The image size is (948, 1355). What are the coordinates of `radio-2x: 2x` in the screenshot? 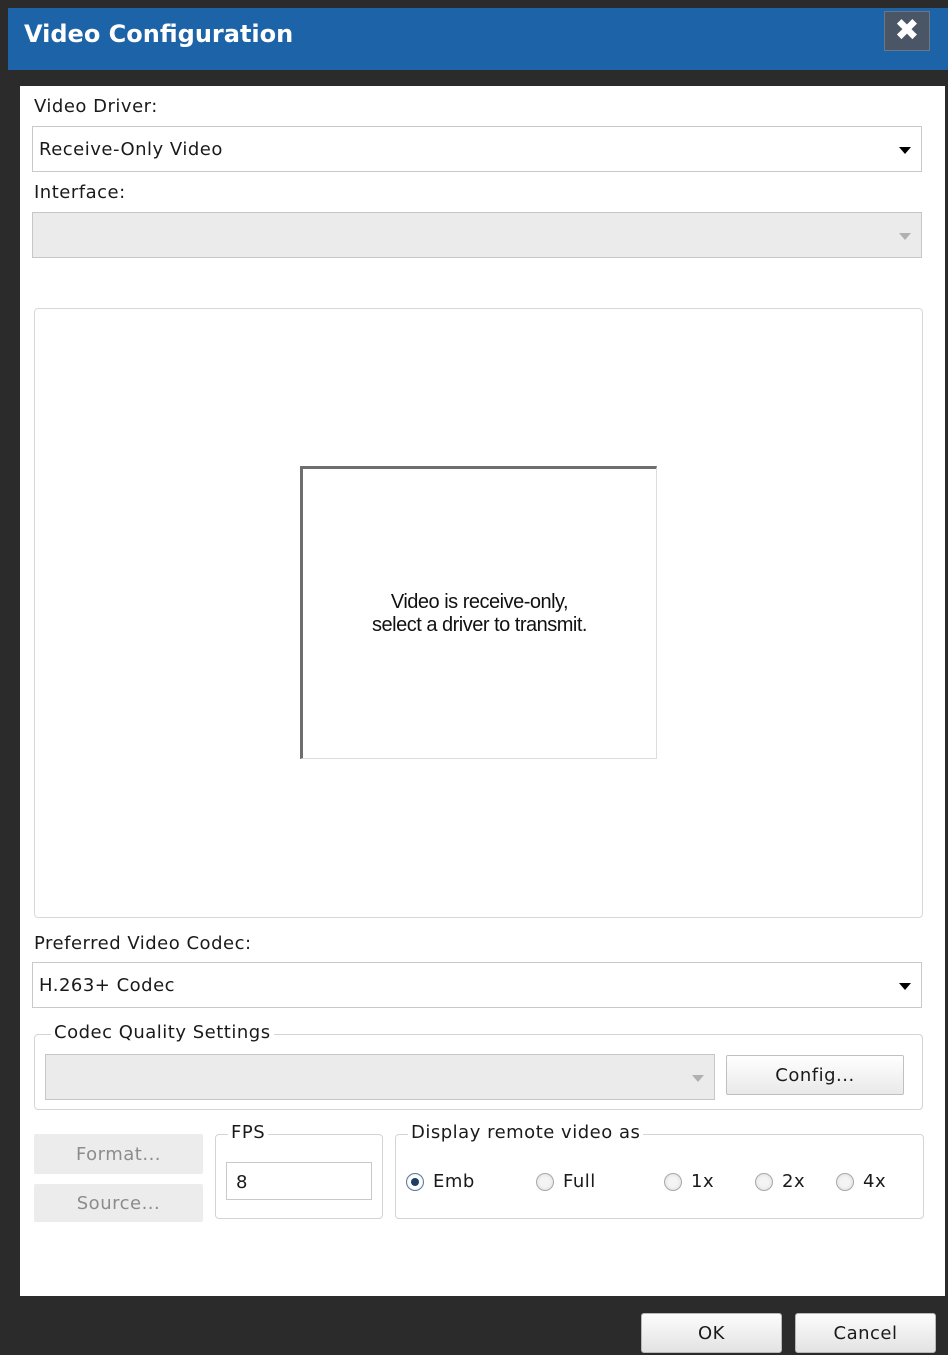 It's located at (780, 1181).